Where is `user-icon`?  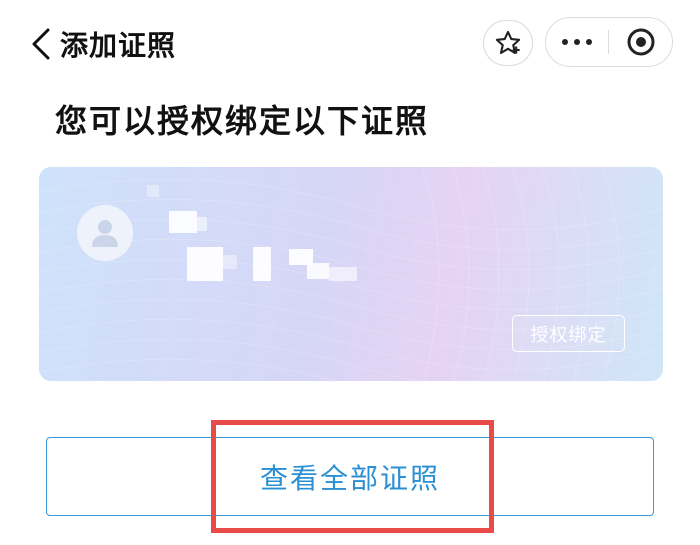 user-icon is located at coordinates (105, 233).